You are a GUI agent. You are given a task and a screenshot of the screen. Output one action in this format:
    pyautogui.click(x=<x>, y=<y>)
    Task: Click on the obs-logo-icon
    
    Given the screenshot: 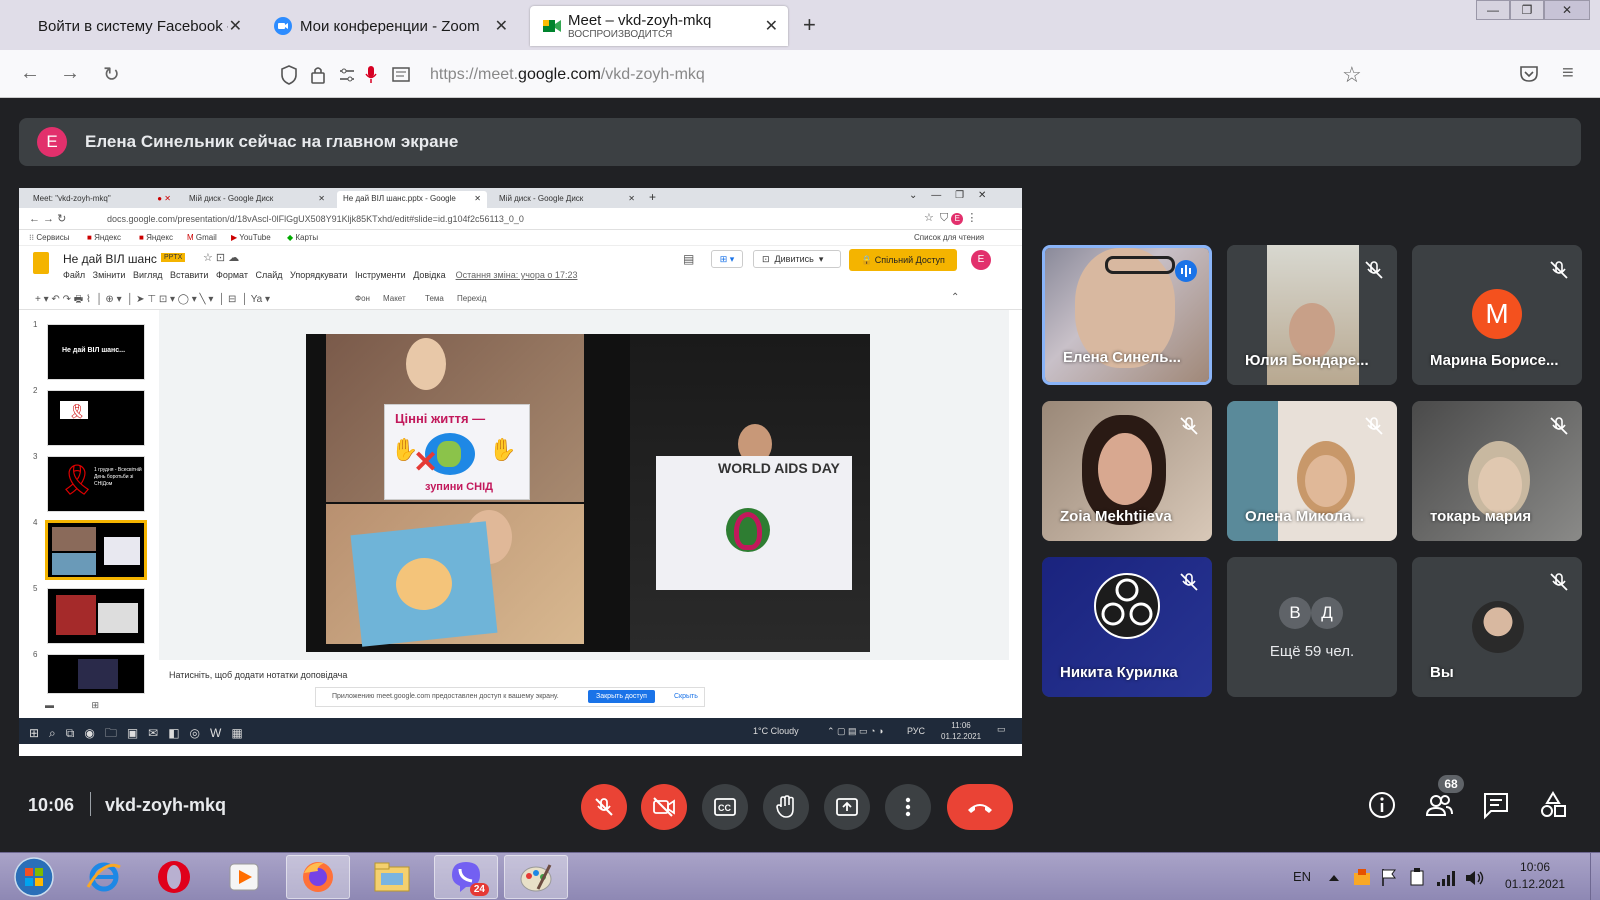 What is the action you would take?
    pyautogui.click(x=1127, y=606)
    